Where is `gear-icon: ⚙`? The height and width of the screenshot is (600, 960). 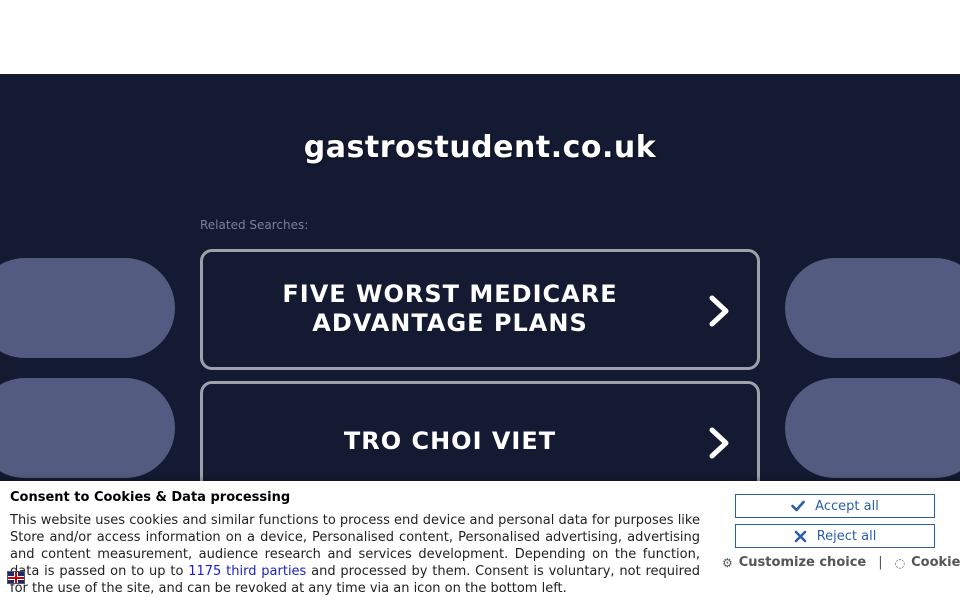
gear-icon: ⚙ is located at coordinates (727, 562).